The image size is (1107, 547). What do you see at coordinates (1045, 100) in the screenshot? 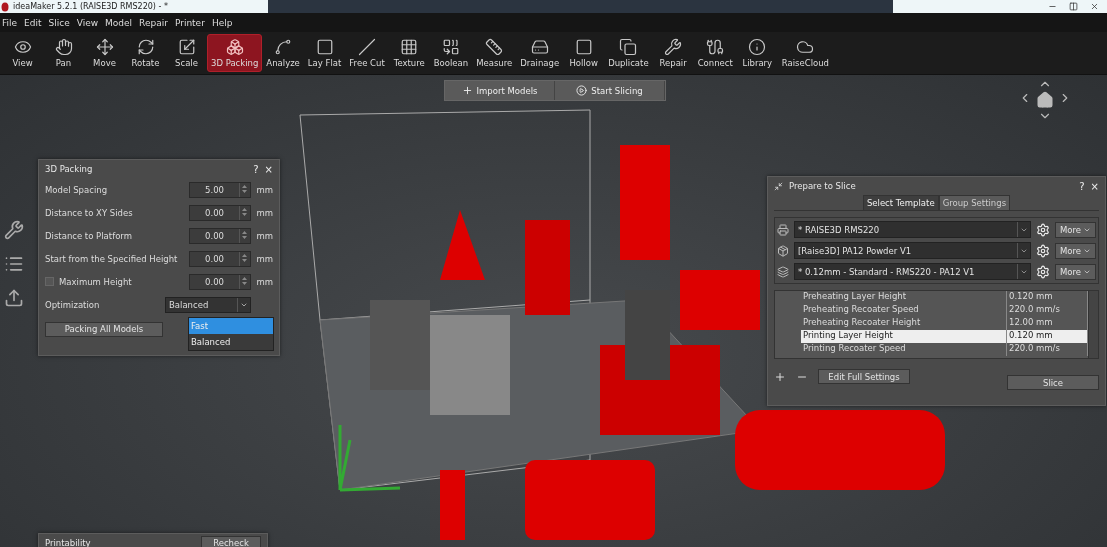
I see `home-icon` at bounding box center [1045, 100].